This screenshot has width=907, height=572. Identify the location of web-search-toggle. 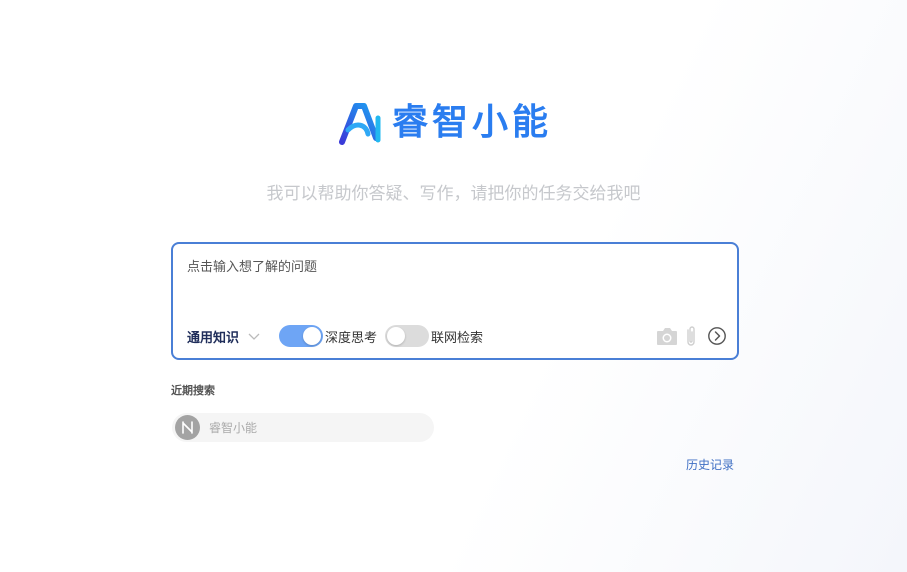
(407, 336).